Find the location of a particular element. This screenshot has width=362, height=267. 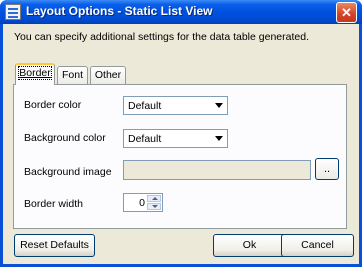

border-width-value: 0 is located at coordinates (142, 203).